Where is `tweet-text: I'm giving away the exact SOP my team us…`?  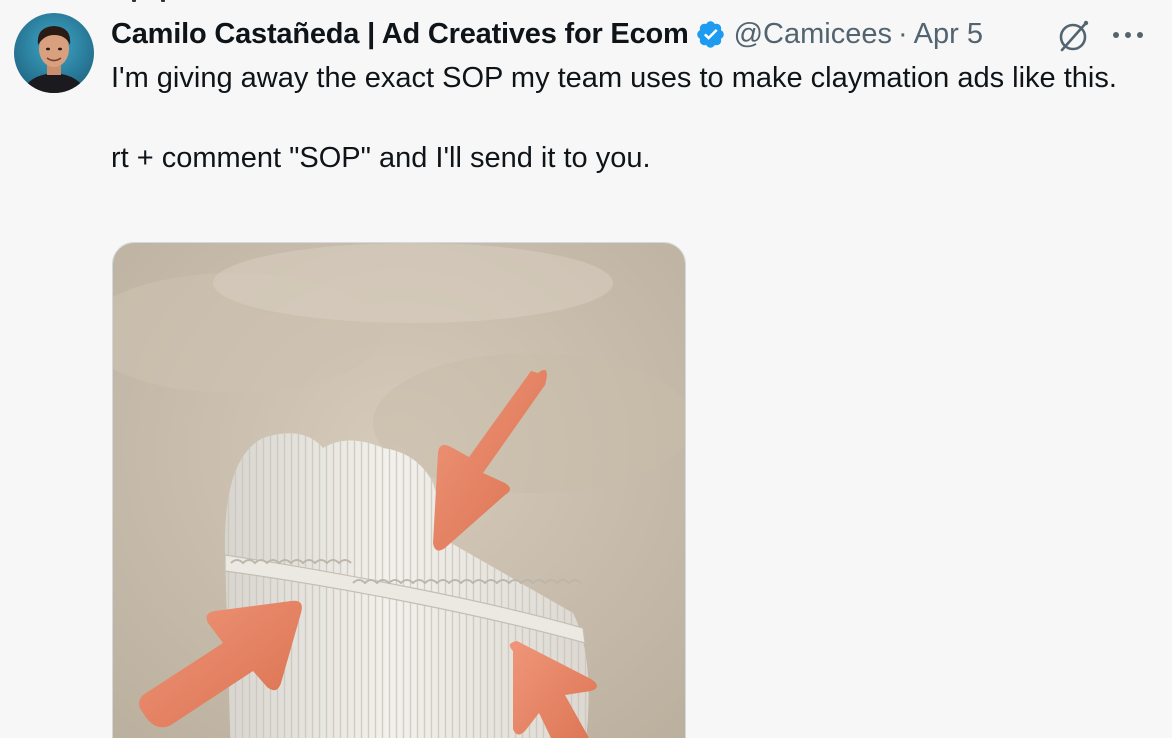
tweet-text: I'm giving away the exact SOP my team us… is located at coordinates (621, 118).